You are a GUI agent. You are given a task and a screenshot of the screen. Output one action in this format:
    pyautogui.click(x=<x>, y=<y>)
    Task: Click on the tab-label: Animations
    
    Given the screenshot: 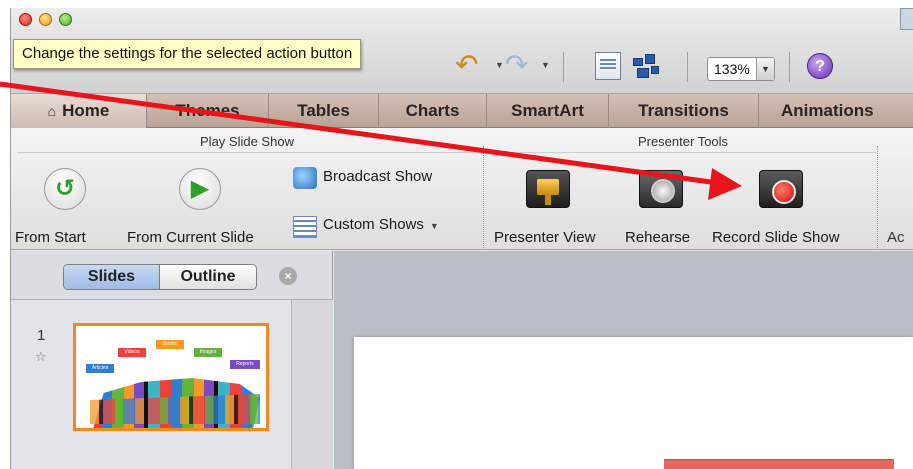 What is the action you would take?
    pyautogui.click(x=827, y=110)
    